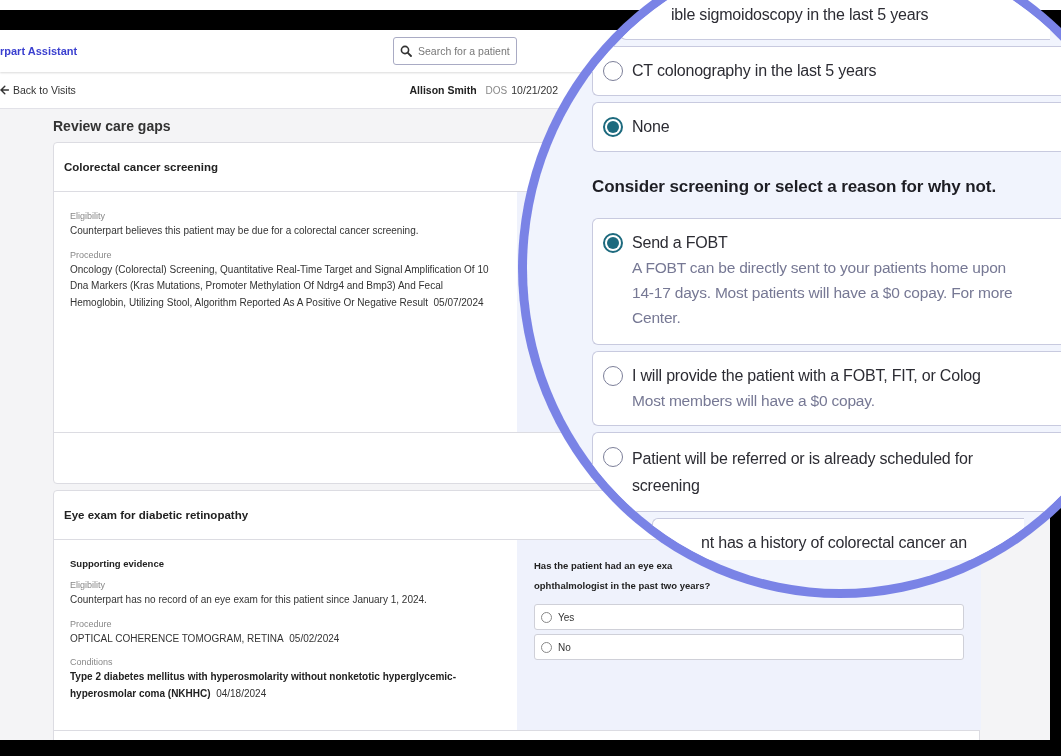 Image resolution: width=1061 pixels, height=756 pixels. What do you see at coordinates (802, 472) in the screenshot?
I see `option-label: Patient will be referred or is already scheduled for screening` at bounding box center [802, 472].